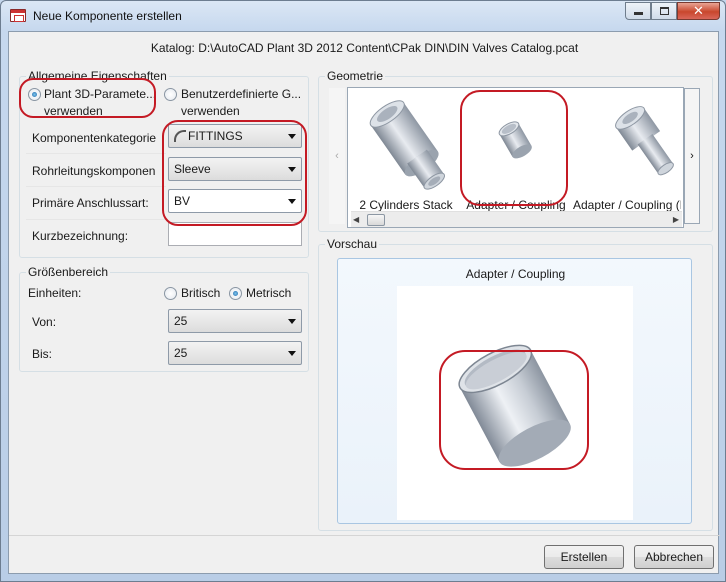  I want to click on size-from-select: 25, so click(235, 321).